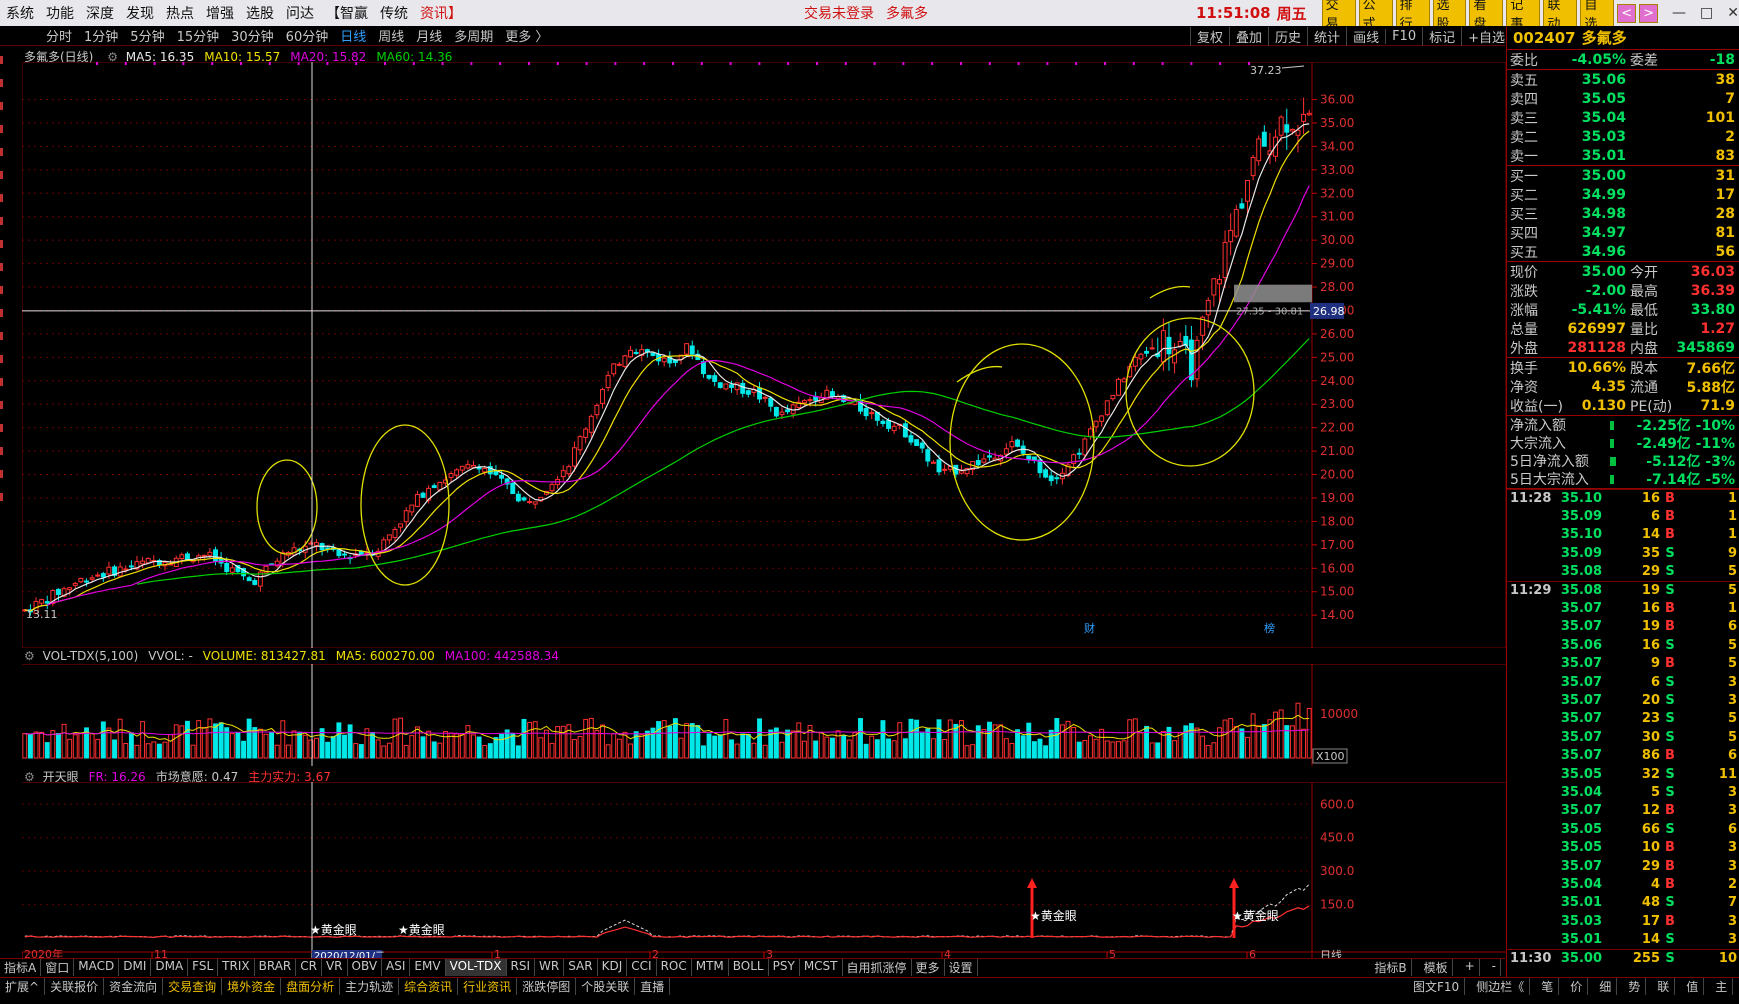  I want to click on indicator-tab: OBV, so click(365, 967).